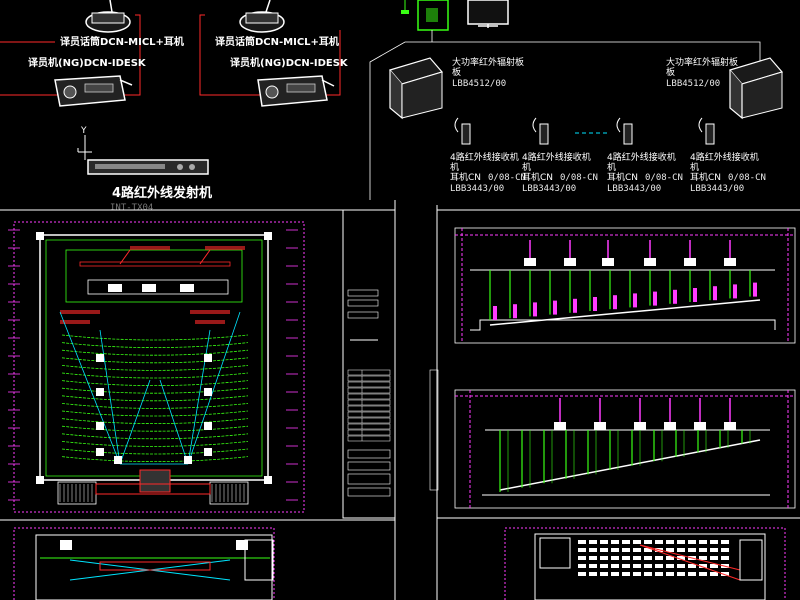 The width and height of the screenshot is (800, 600). Describe the element at coordinates (717, 189) in the screenshot. I see `receiver-code-4: LBB3443/00` at that location.